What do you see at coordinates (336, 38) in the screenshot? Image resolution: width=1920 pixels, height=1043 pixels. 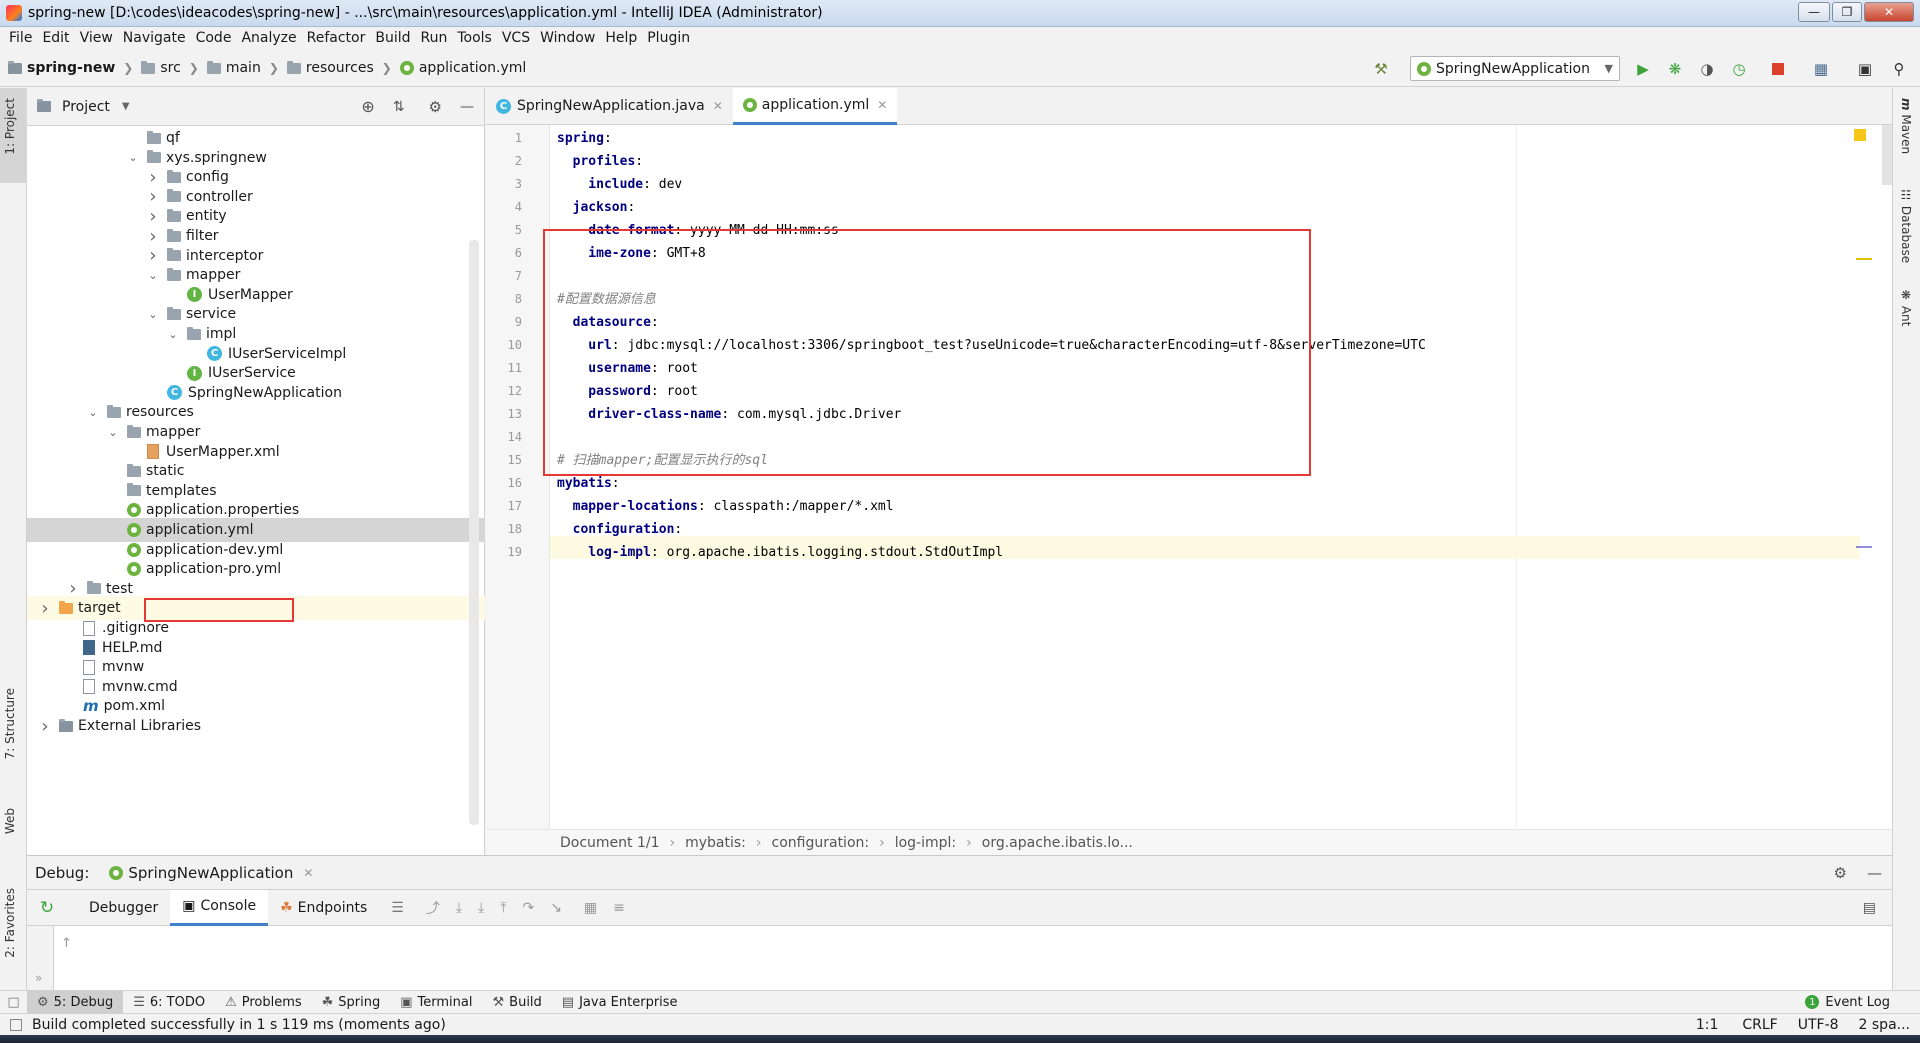 I see `menu-refactor: Refactor` at bounding box center [336, 38].